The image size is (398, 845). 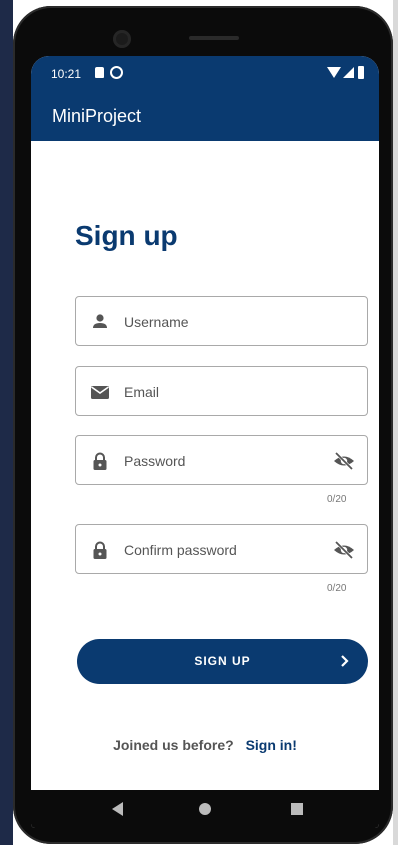 I want to click on sign-in-question: Joined us before?, so click(x=173, y=745).